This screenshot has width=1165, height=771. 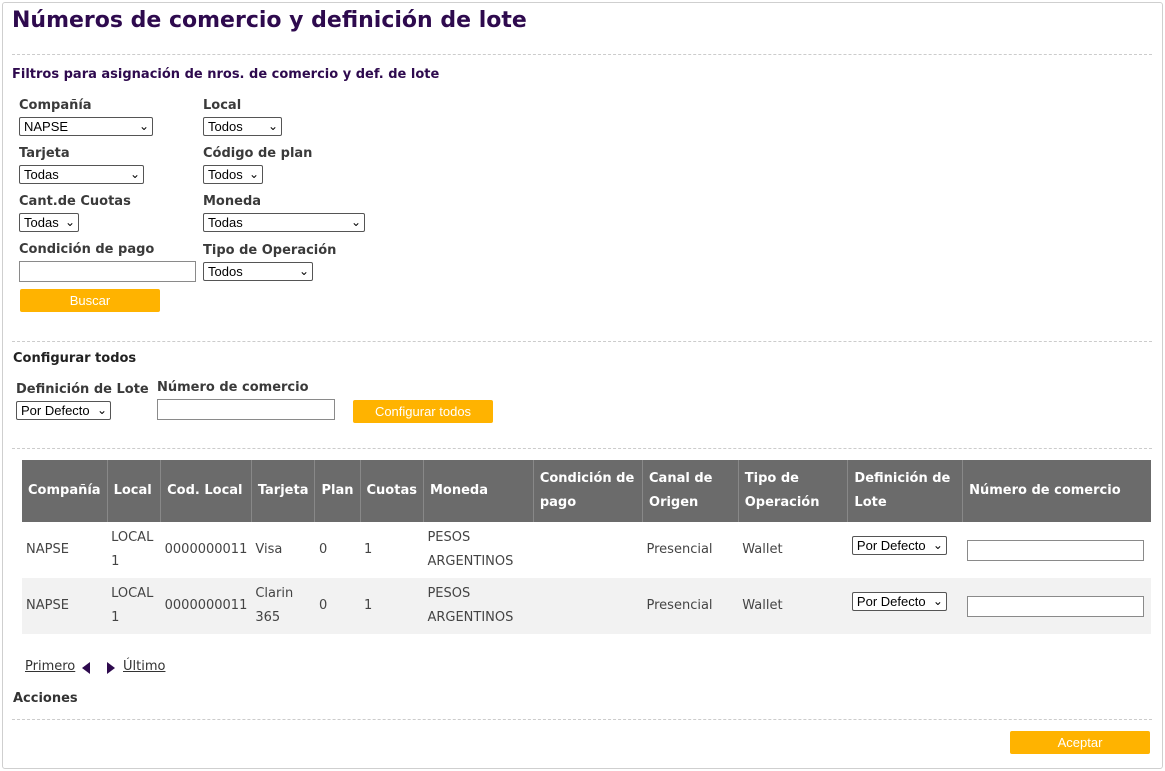 What do you see at coordinates (75, 201) in the screenshot?
I see `cant-cuotas-label: Cant.de Cuotas` at bounding box center [75, 201].